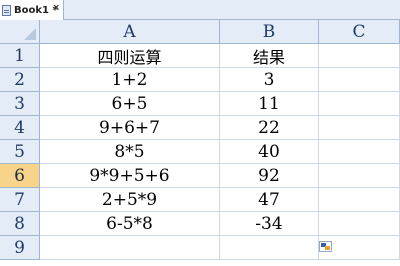  I want to click on cell-b3: 11, so click(269, 104).